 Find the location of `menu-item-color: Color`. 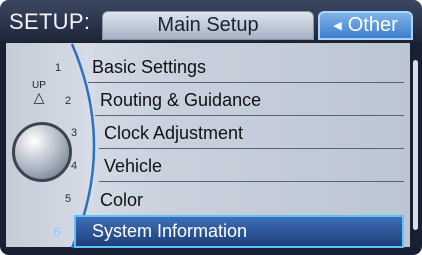

menu-item-color: Color is located at coordinates (249, 200).